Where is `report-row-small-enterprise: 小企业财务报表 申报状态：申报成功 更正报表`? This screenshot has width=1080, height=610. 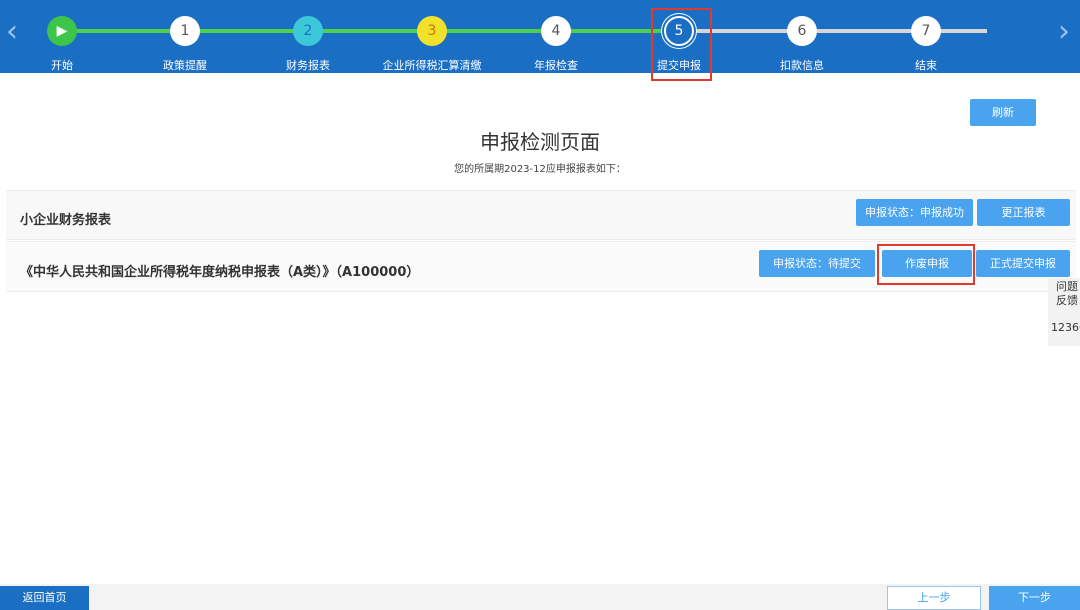
report-row-small-enterprise: 小企业财务报表 申报状态：申报成功 更正报表 is located at coordinates (541, 215).